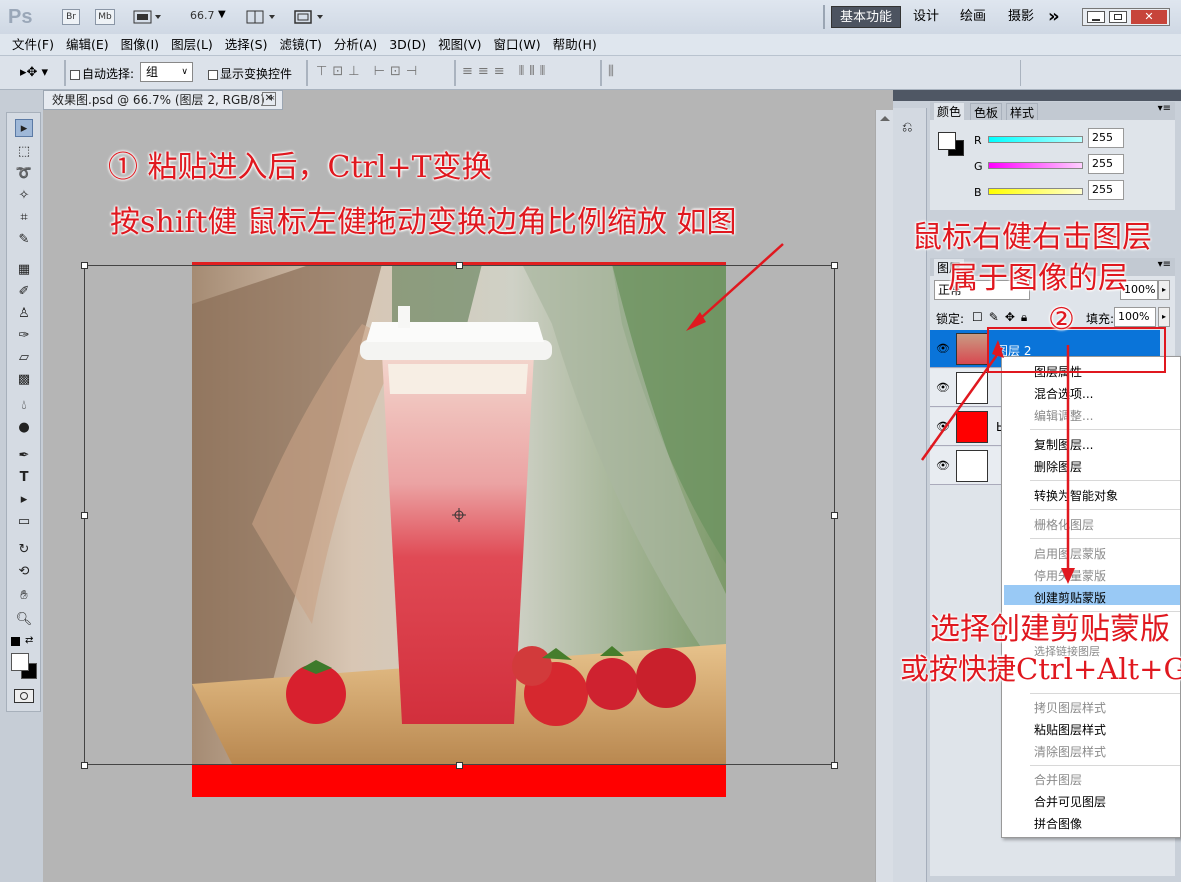  What do you see at coordinates (1050, 629) in the screenshot?
I see `annotation-choose-line1: 选择创建剪贴蒙版` at bounding box center [1050, 629].